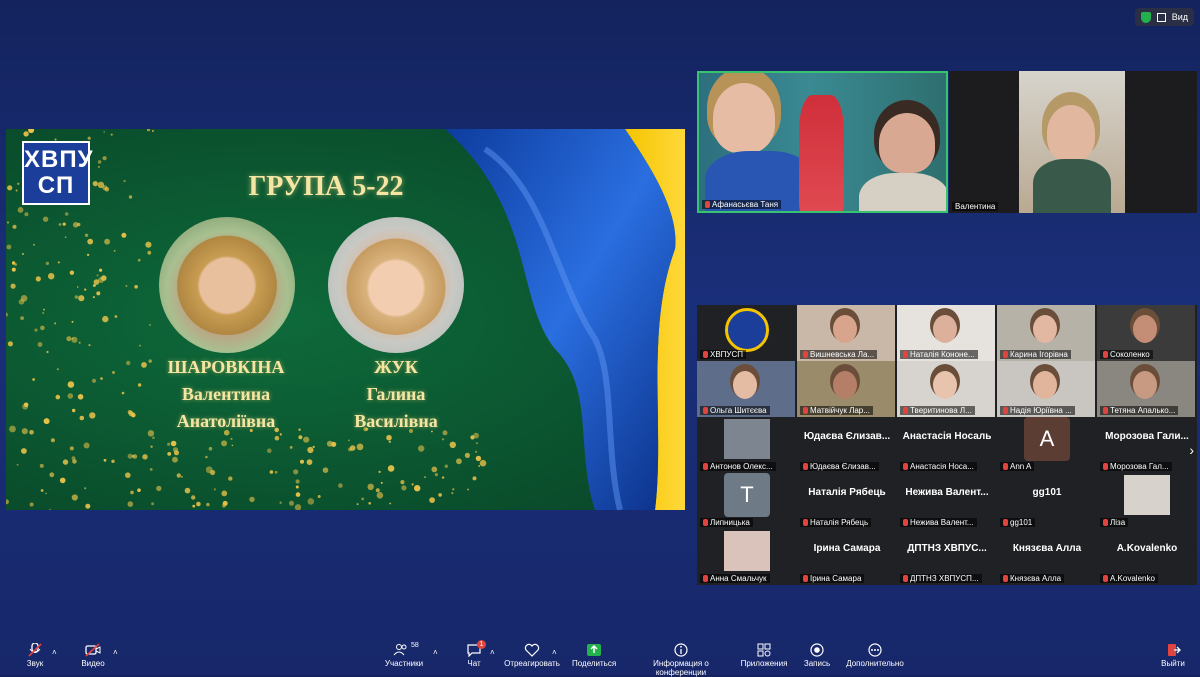 The width and height of the screenshot is (1200, 677). I want to click on chat-label: Чат, so click(474, 663).